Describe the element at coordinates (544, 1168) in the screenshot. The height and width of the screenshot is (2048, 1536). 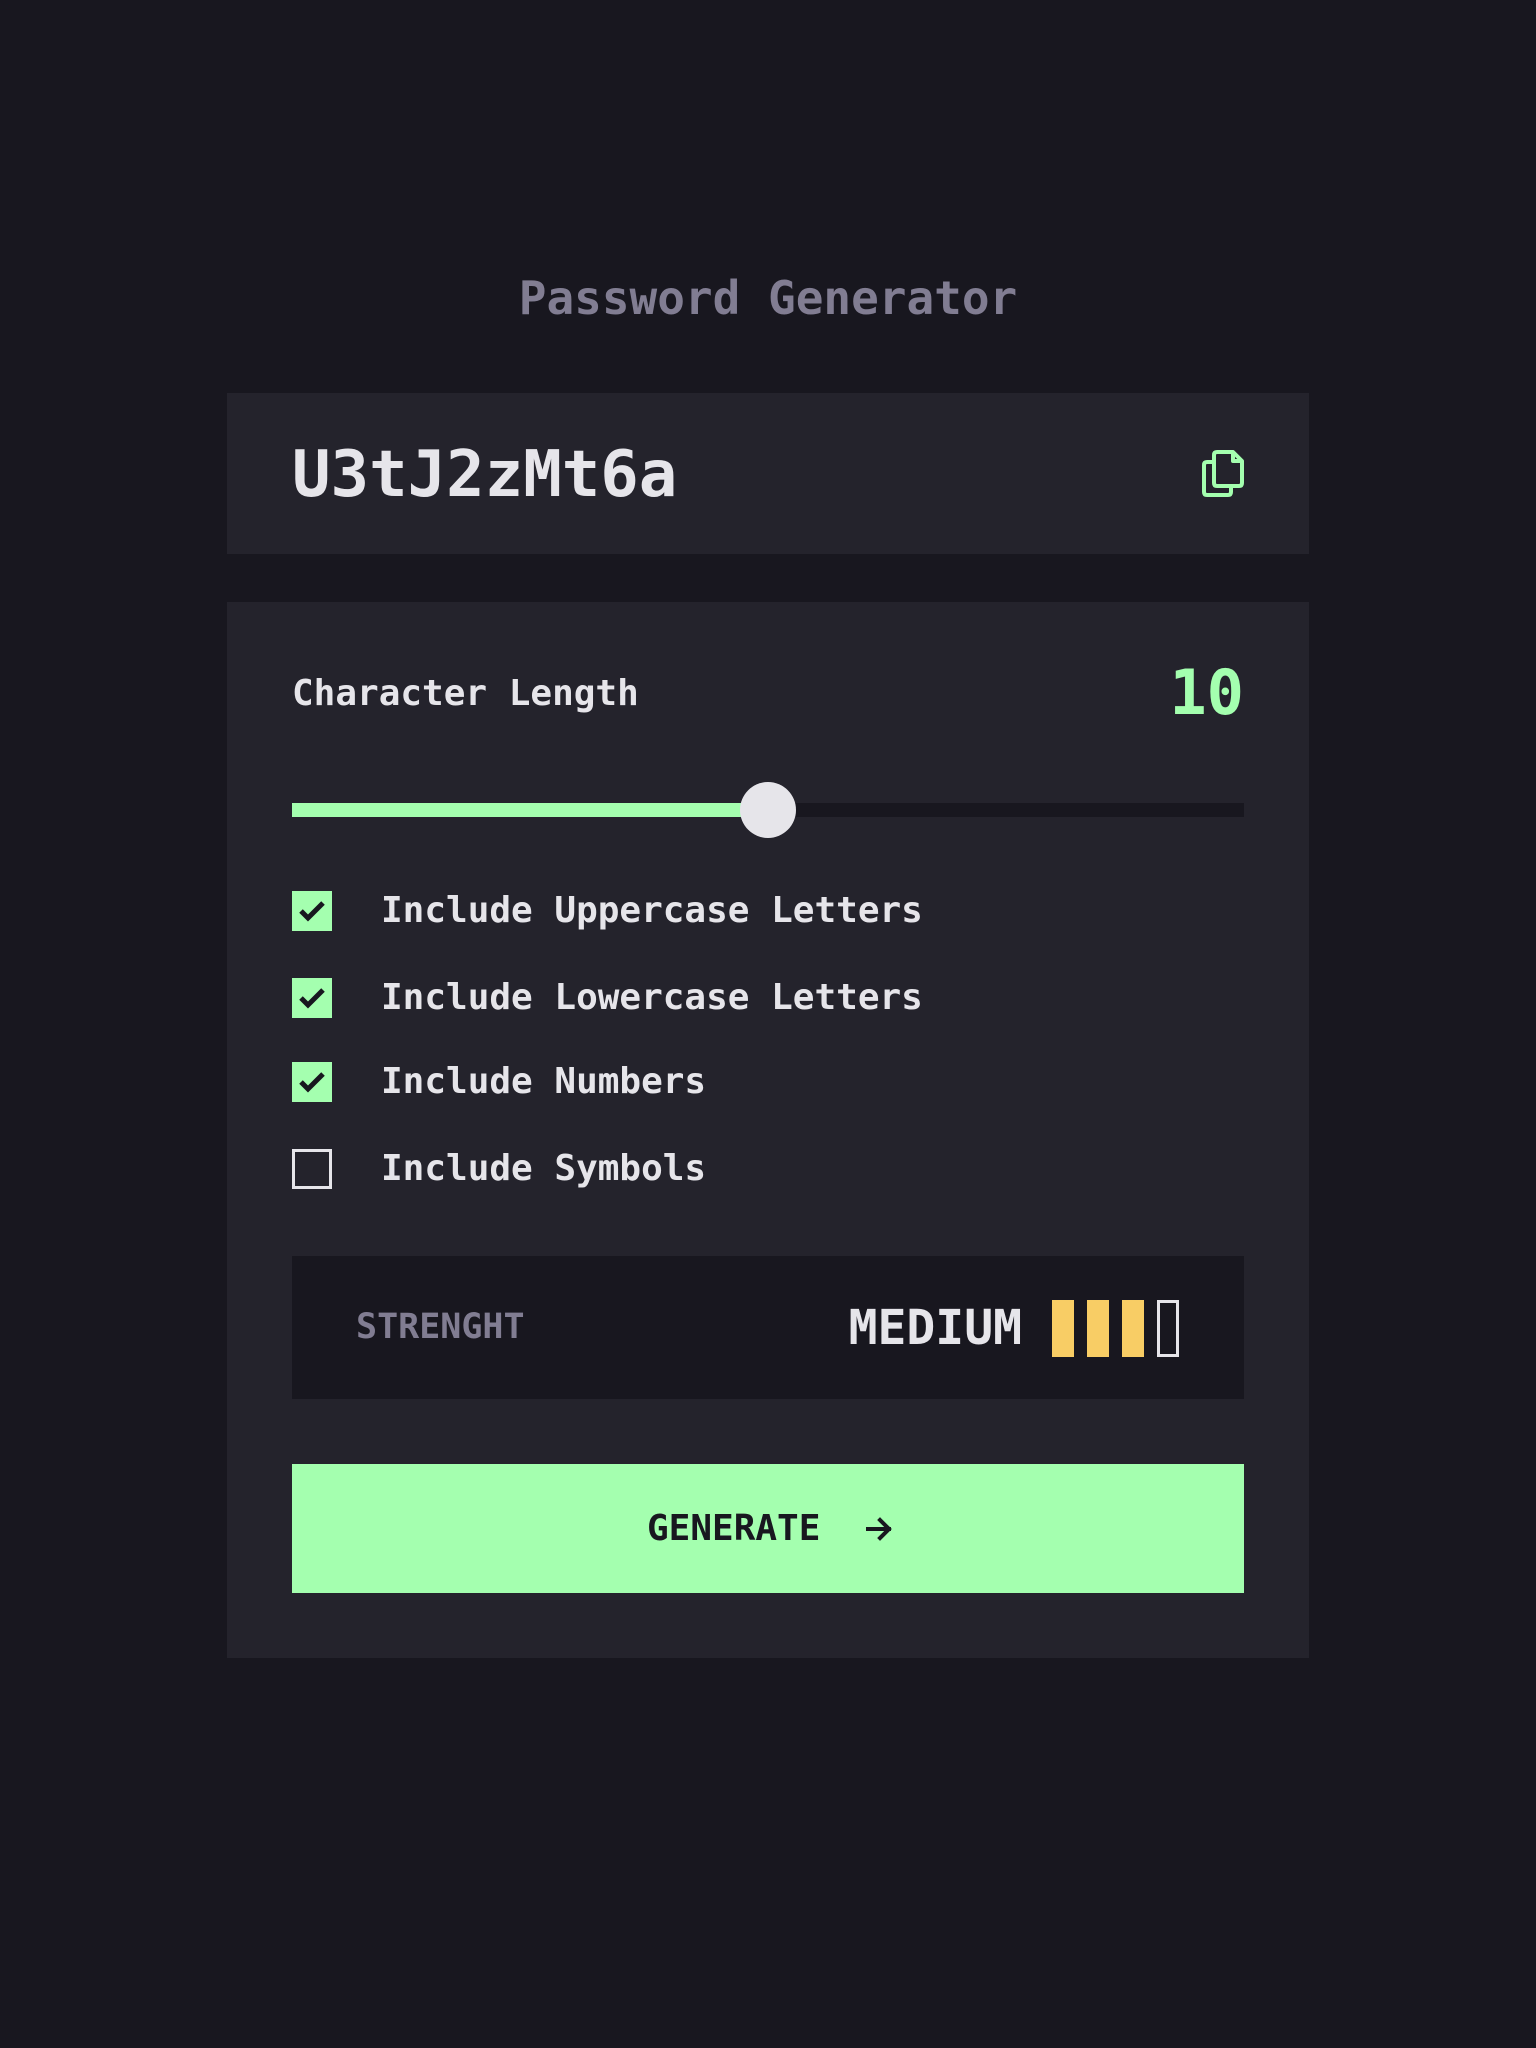
I see `symbols-label: Include Symbols` at that location.